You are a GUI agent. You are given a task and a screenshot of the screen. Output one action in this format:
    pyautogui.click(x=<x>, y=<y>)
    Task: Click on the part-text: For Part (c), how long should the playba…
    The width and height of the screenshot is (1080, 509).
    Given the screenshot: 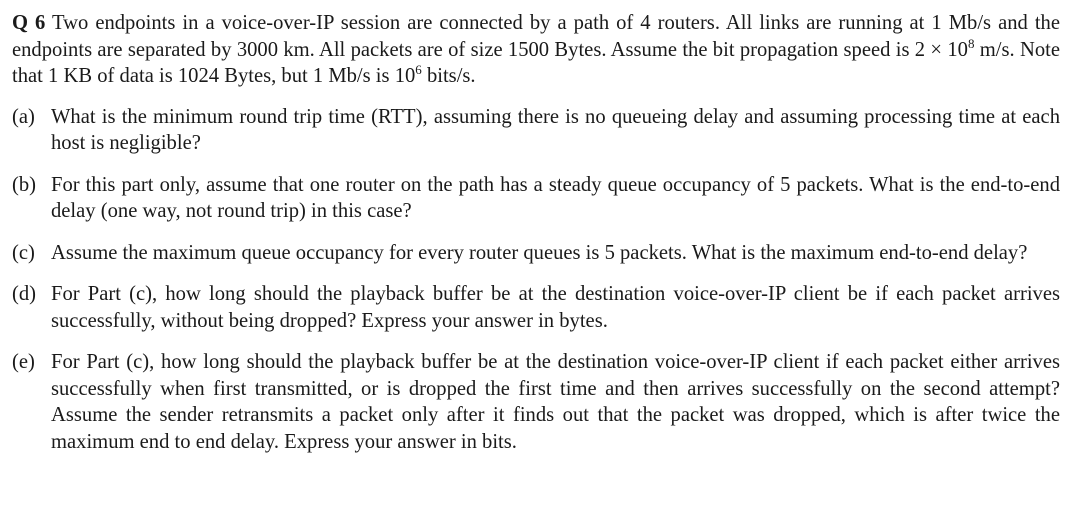 What is the action you would take?
    pyautogui.click(x=555, y=307)
    